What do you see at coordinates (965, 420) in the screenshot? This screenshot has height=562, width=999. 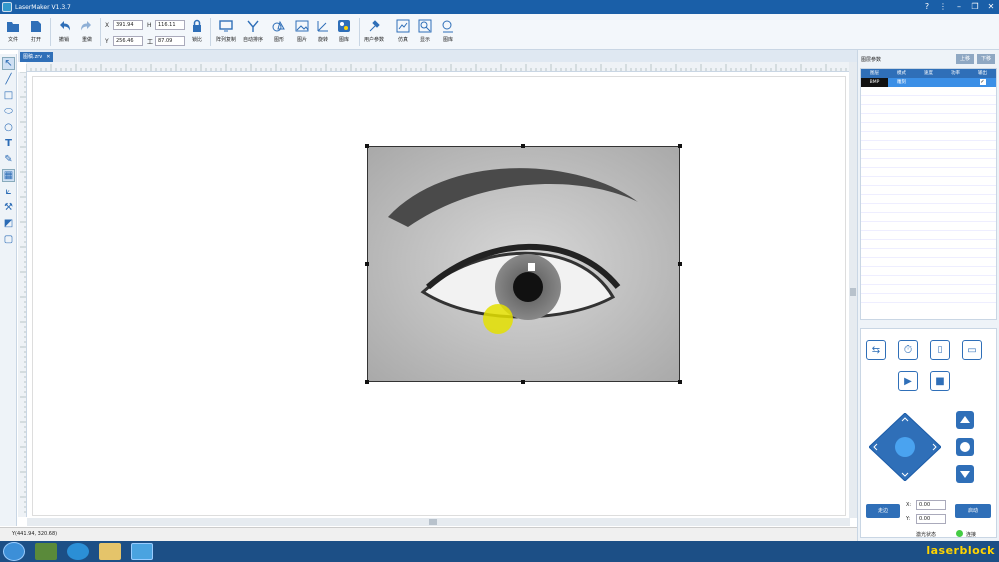 I see `z-up-button` at bounding box center [965, 420].